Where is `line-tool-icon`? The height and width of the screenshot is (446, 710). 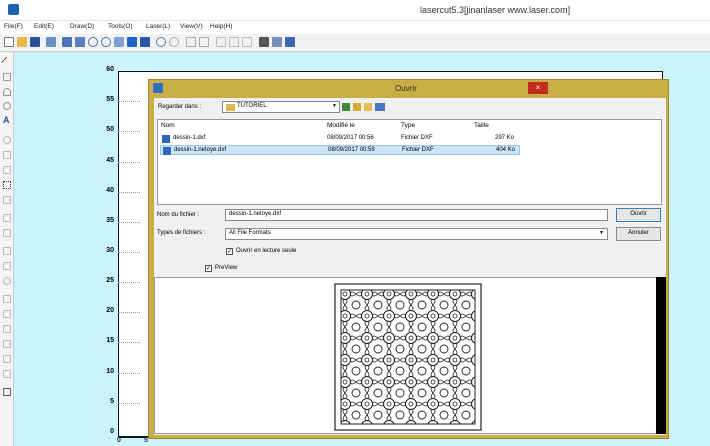 line-tool-icon is located at coordinates (7, 62).